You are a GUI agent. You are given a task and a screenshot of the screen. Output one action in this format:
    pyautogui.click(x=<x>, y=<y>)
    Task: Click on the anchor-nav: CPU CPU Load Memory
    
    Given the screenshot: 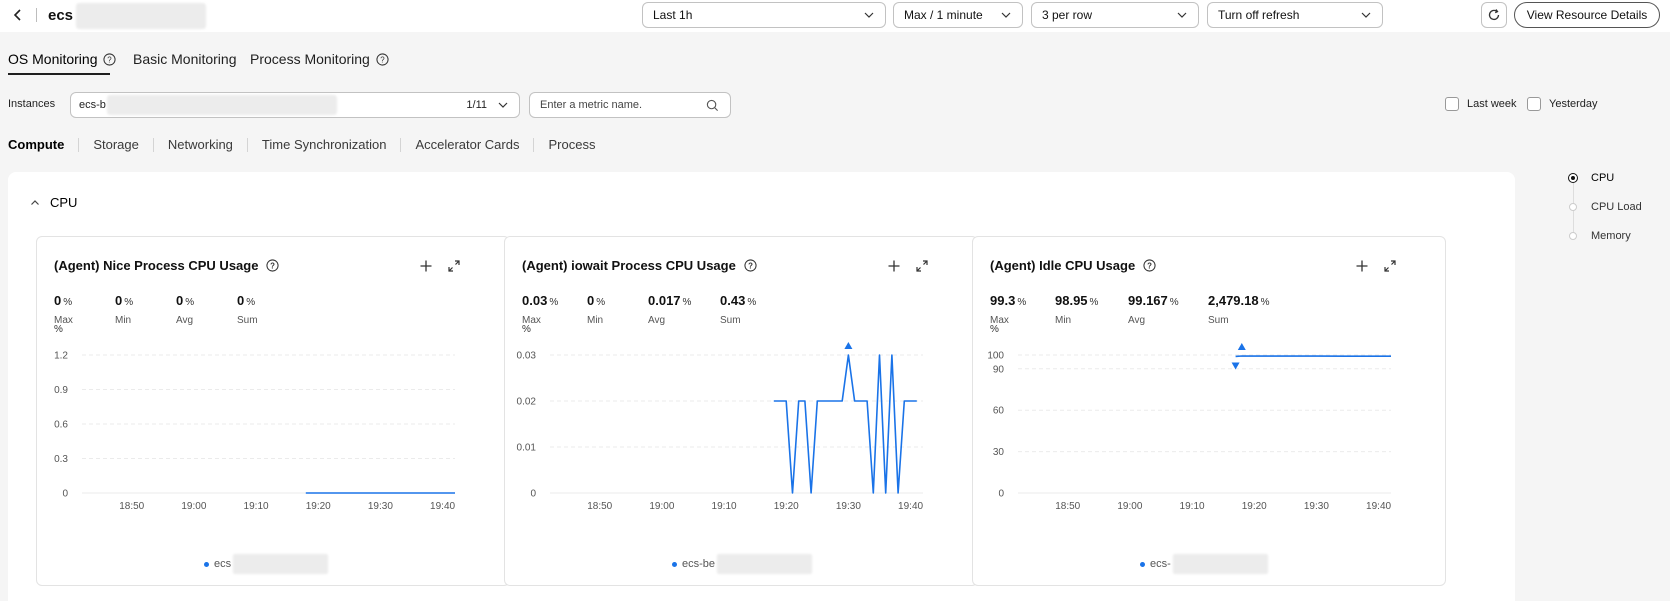 What is the action you would take?
    pyautogui.click(x=1619, y=212)
    